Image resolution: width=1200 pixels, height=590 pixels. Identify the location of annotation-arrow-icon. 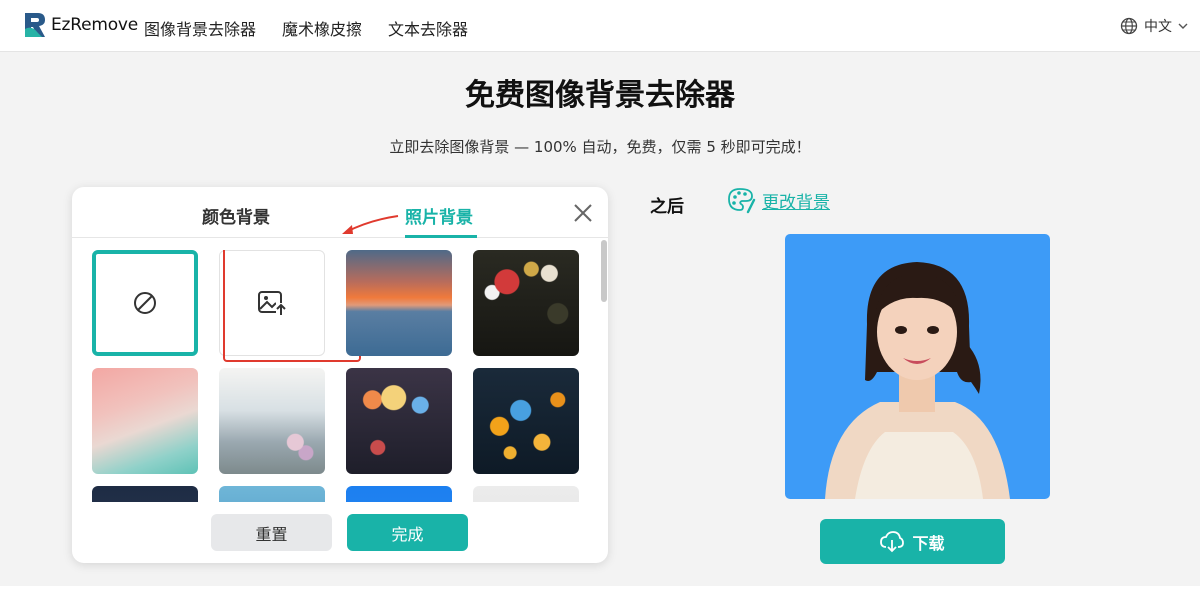
(370, 224).